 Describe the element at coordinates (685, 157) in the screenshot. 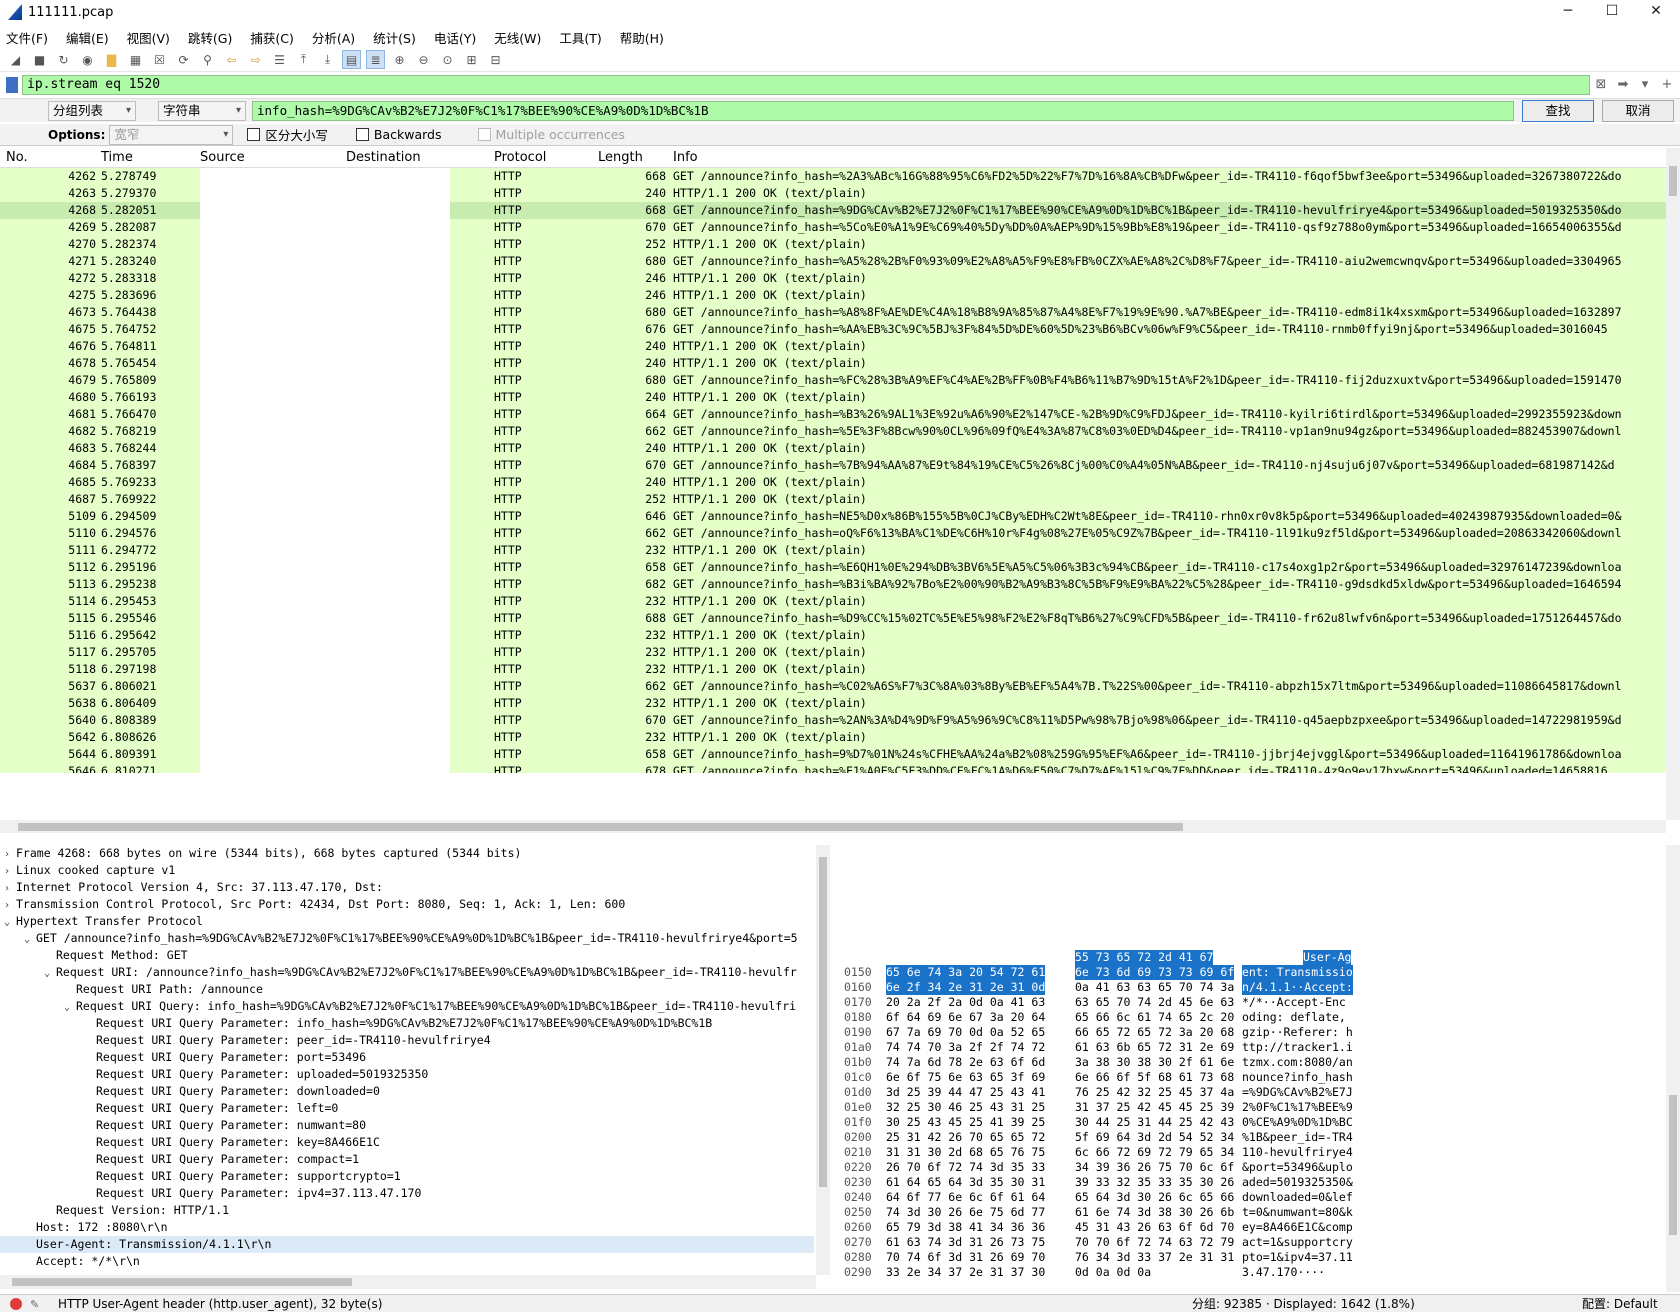

I see `column-header-info: Info` at that location.